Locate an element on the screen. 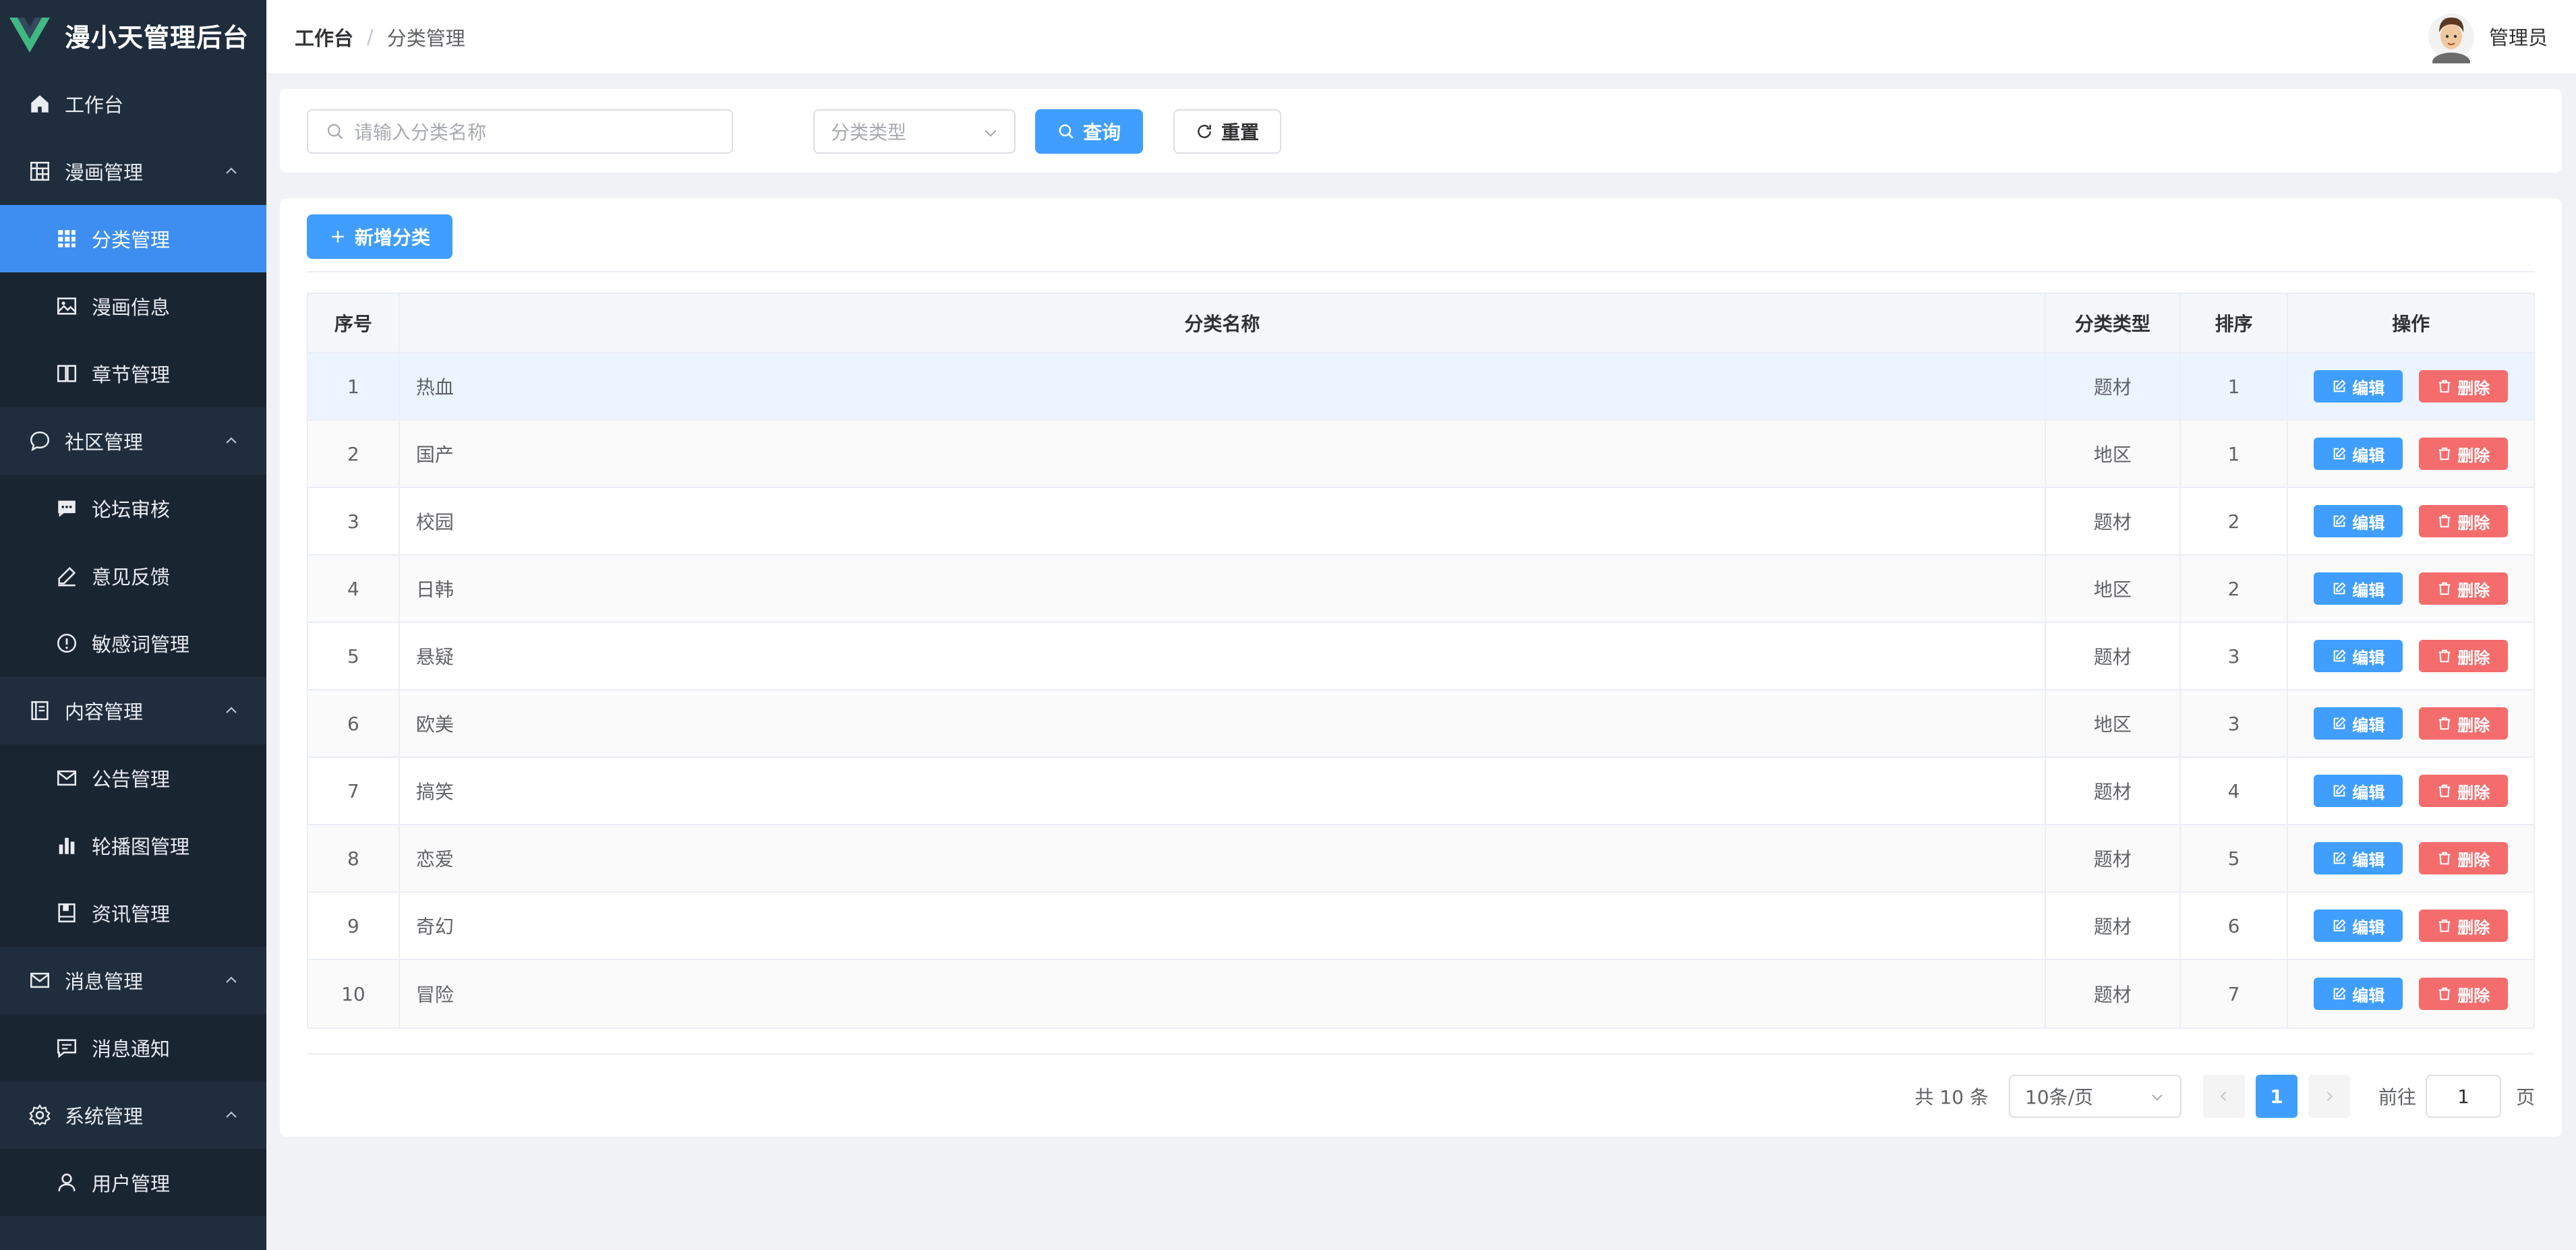 Image resolution: width=2576 pixels, height=1250 pixels. page-number-current: 1 is located at coordinates (2276, 1096).